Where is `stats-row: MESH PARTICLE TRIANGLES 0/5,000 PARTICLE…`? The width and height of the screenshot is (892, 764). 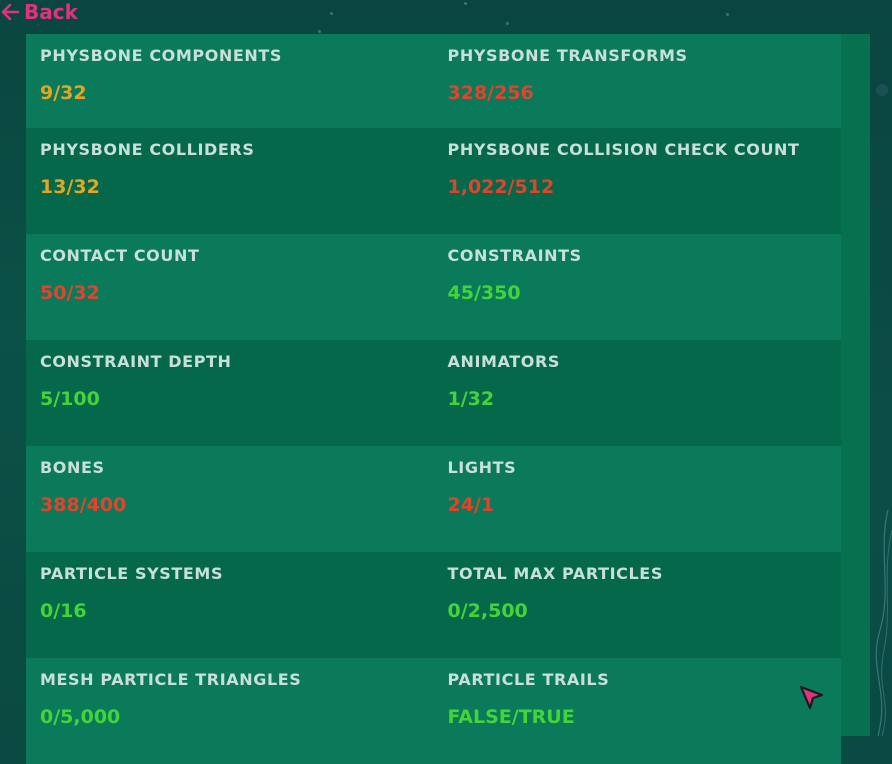
stats-row: MESH PARTICLE TRIANGLES 0/5,000 PARTICLE… is located at coordinates (433, 711).